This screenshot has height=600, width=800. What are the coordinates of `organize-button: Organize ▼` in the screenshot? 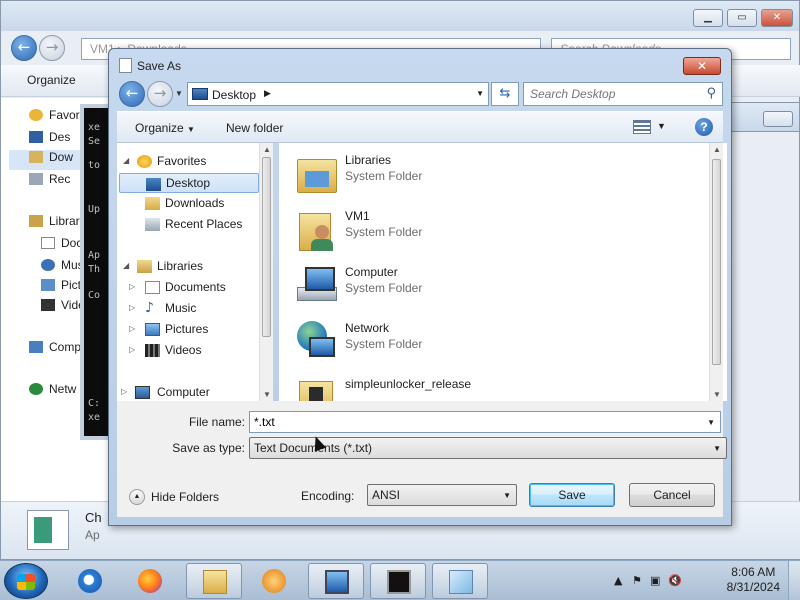 It's located at (165, 128).